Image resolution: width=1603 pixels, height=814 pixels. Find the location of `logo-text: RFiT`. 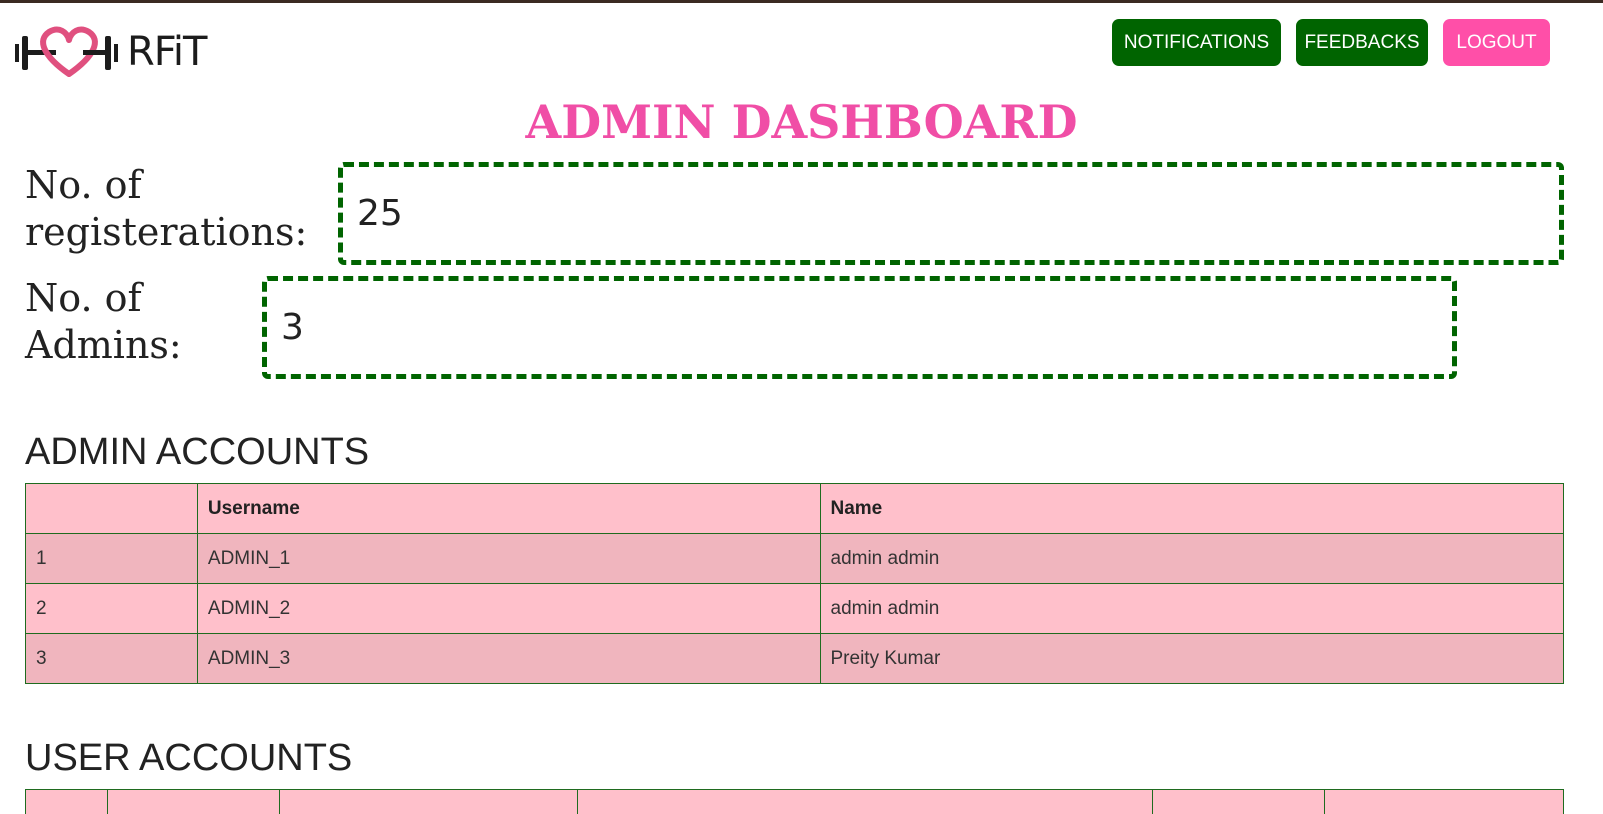

logo-text: RFiT is located at coordinates (167, 52).